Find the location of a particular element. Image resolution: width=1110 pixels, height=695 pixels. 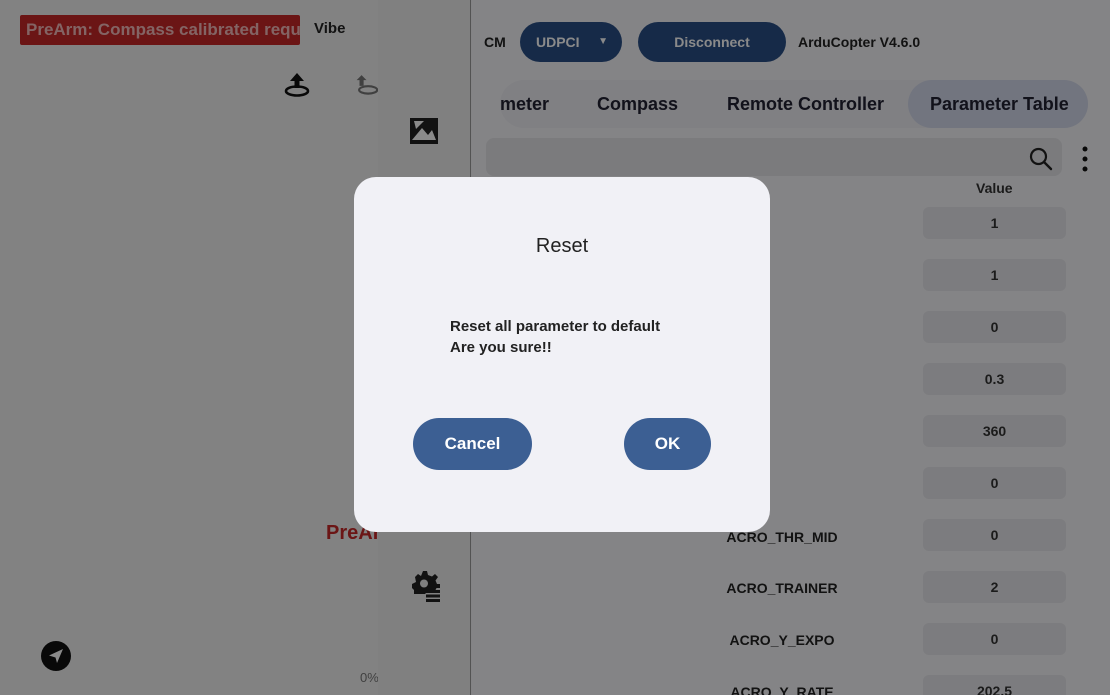

ok-button: OK is located at coordinates (667, 444).